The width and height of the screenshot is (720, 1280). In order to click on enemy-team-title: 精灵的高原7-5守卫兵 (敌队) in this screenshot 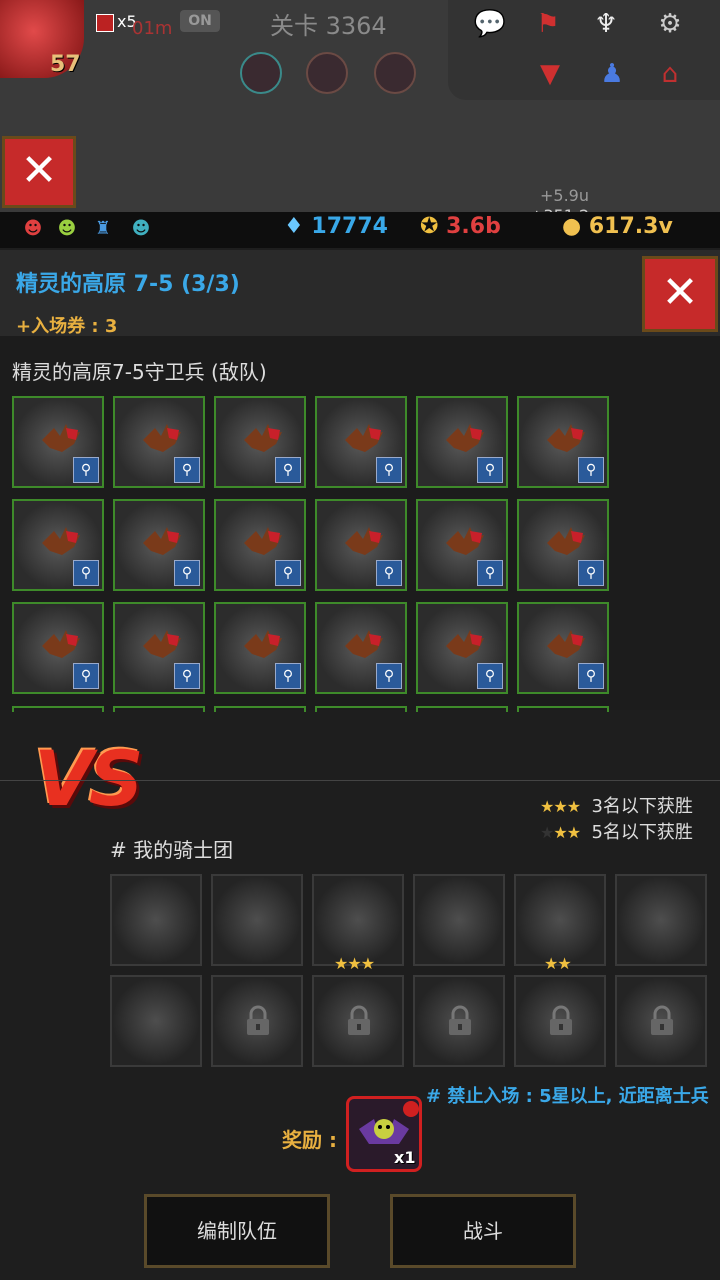, I will do `click(139, 372)`.